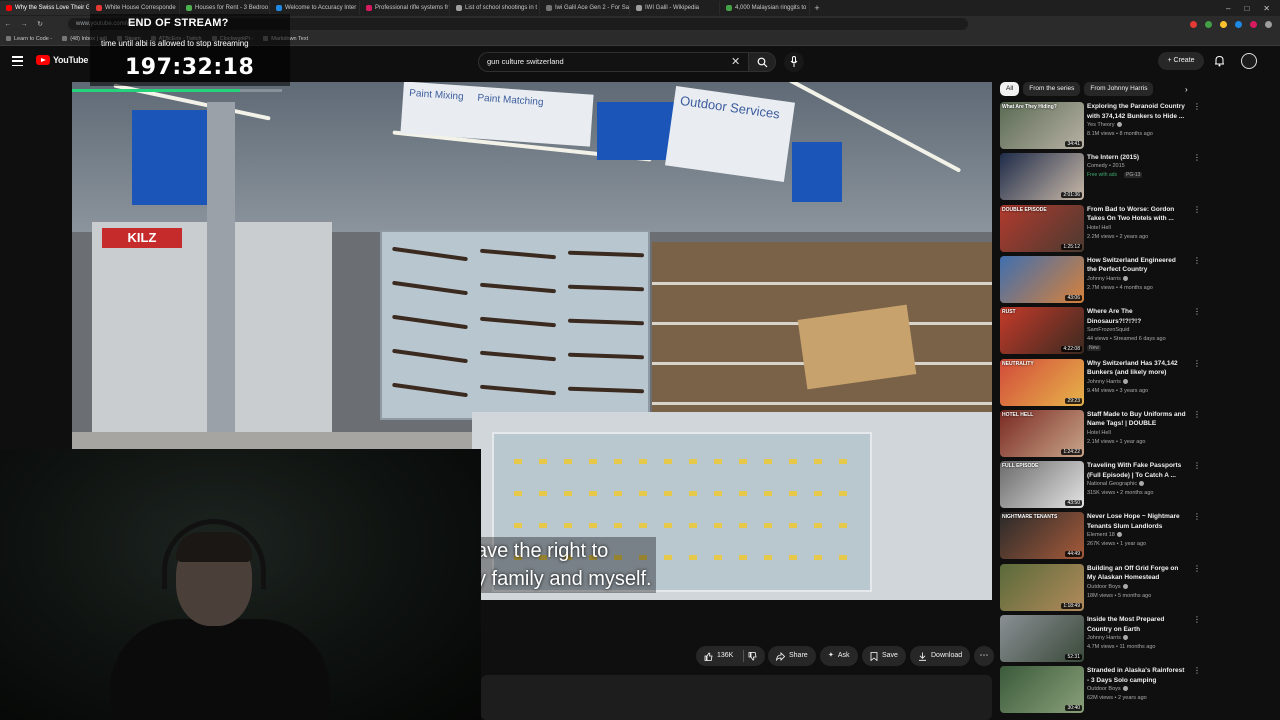 This screenshot has width=1280, height=720. I want to click on more-actions-icon: ⋯, so click(984, 656).